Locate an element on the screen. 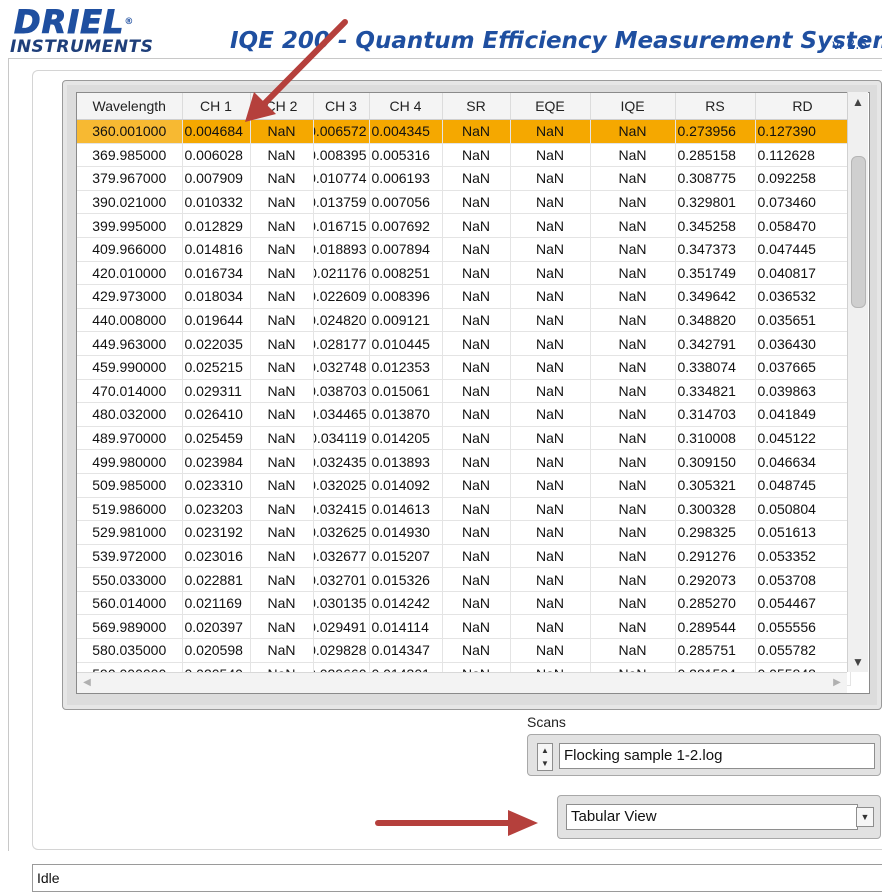  table-cell: 539.972000 is located at coordinates (130, 556).